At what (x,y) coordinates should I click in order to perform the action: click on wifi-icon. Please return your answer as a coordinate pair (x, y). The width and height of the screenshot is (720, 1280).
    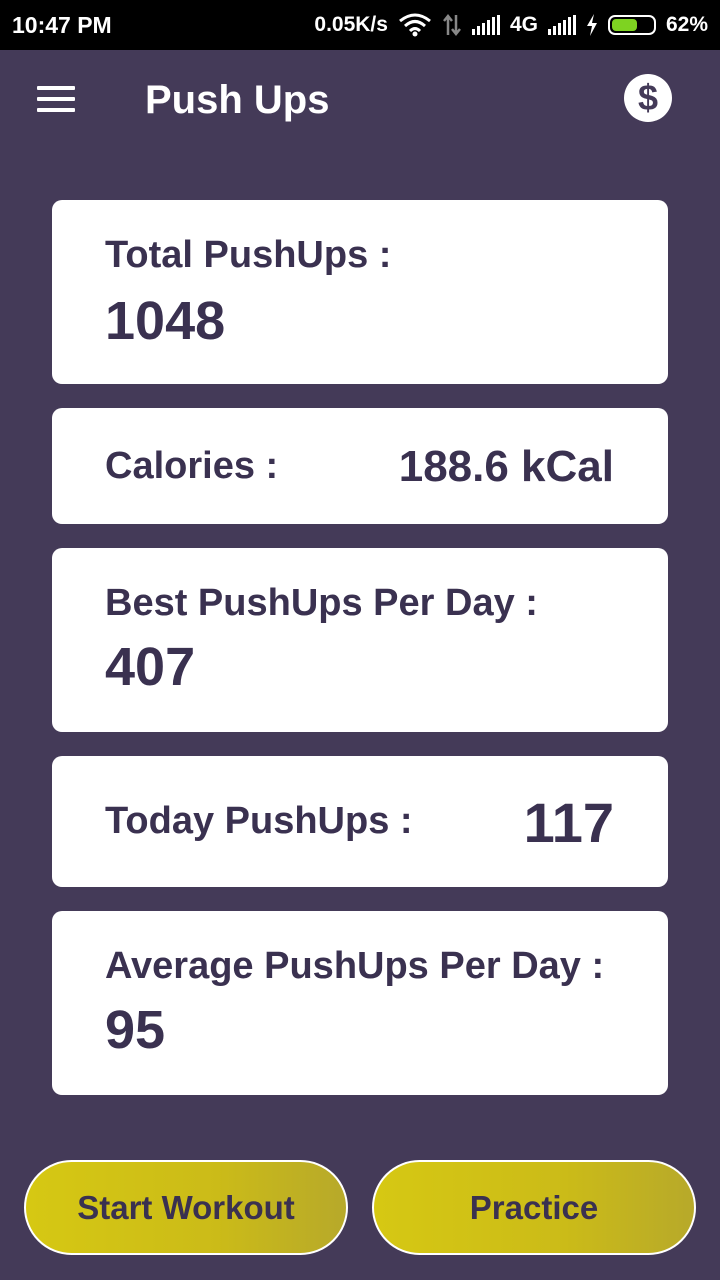
    Looking at the image, I should click on (415, 25).